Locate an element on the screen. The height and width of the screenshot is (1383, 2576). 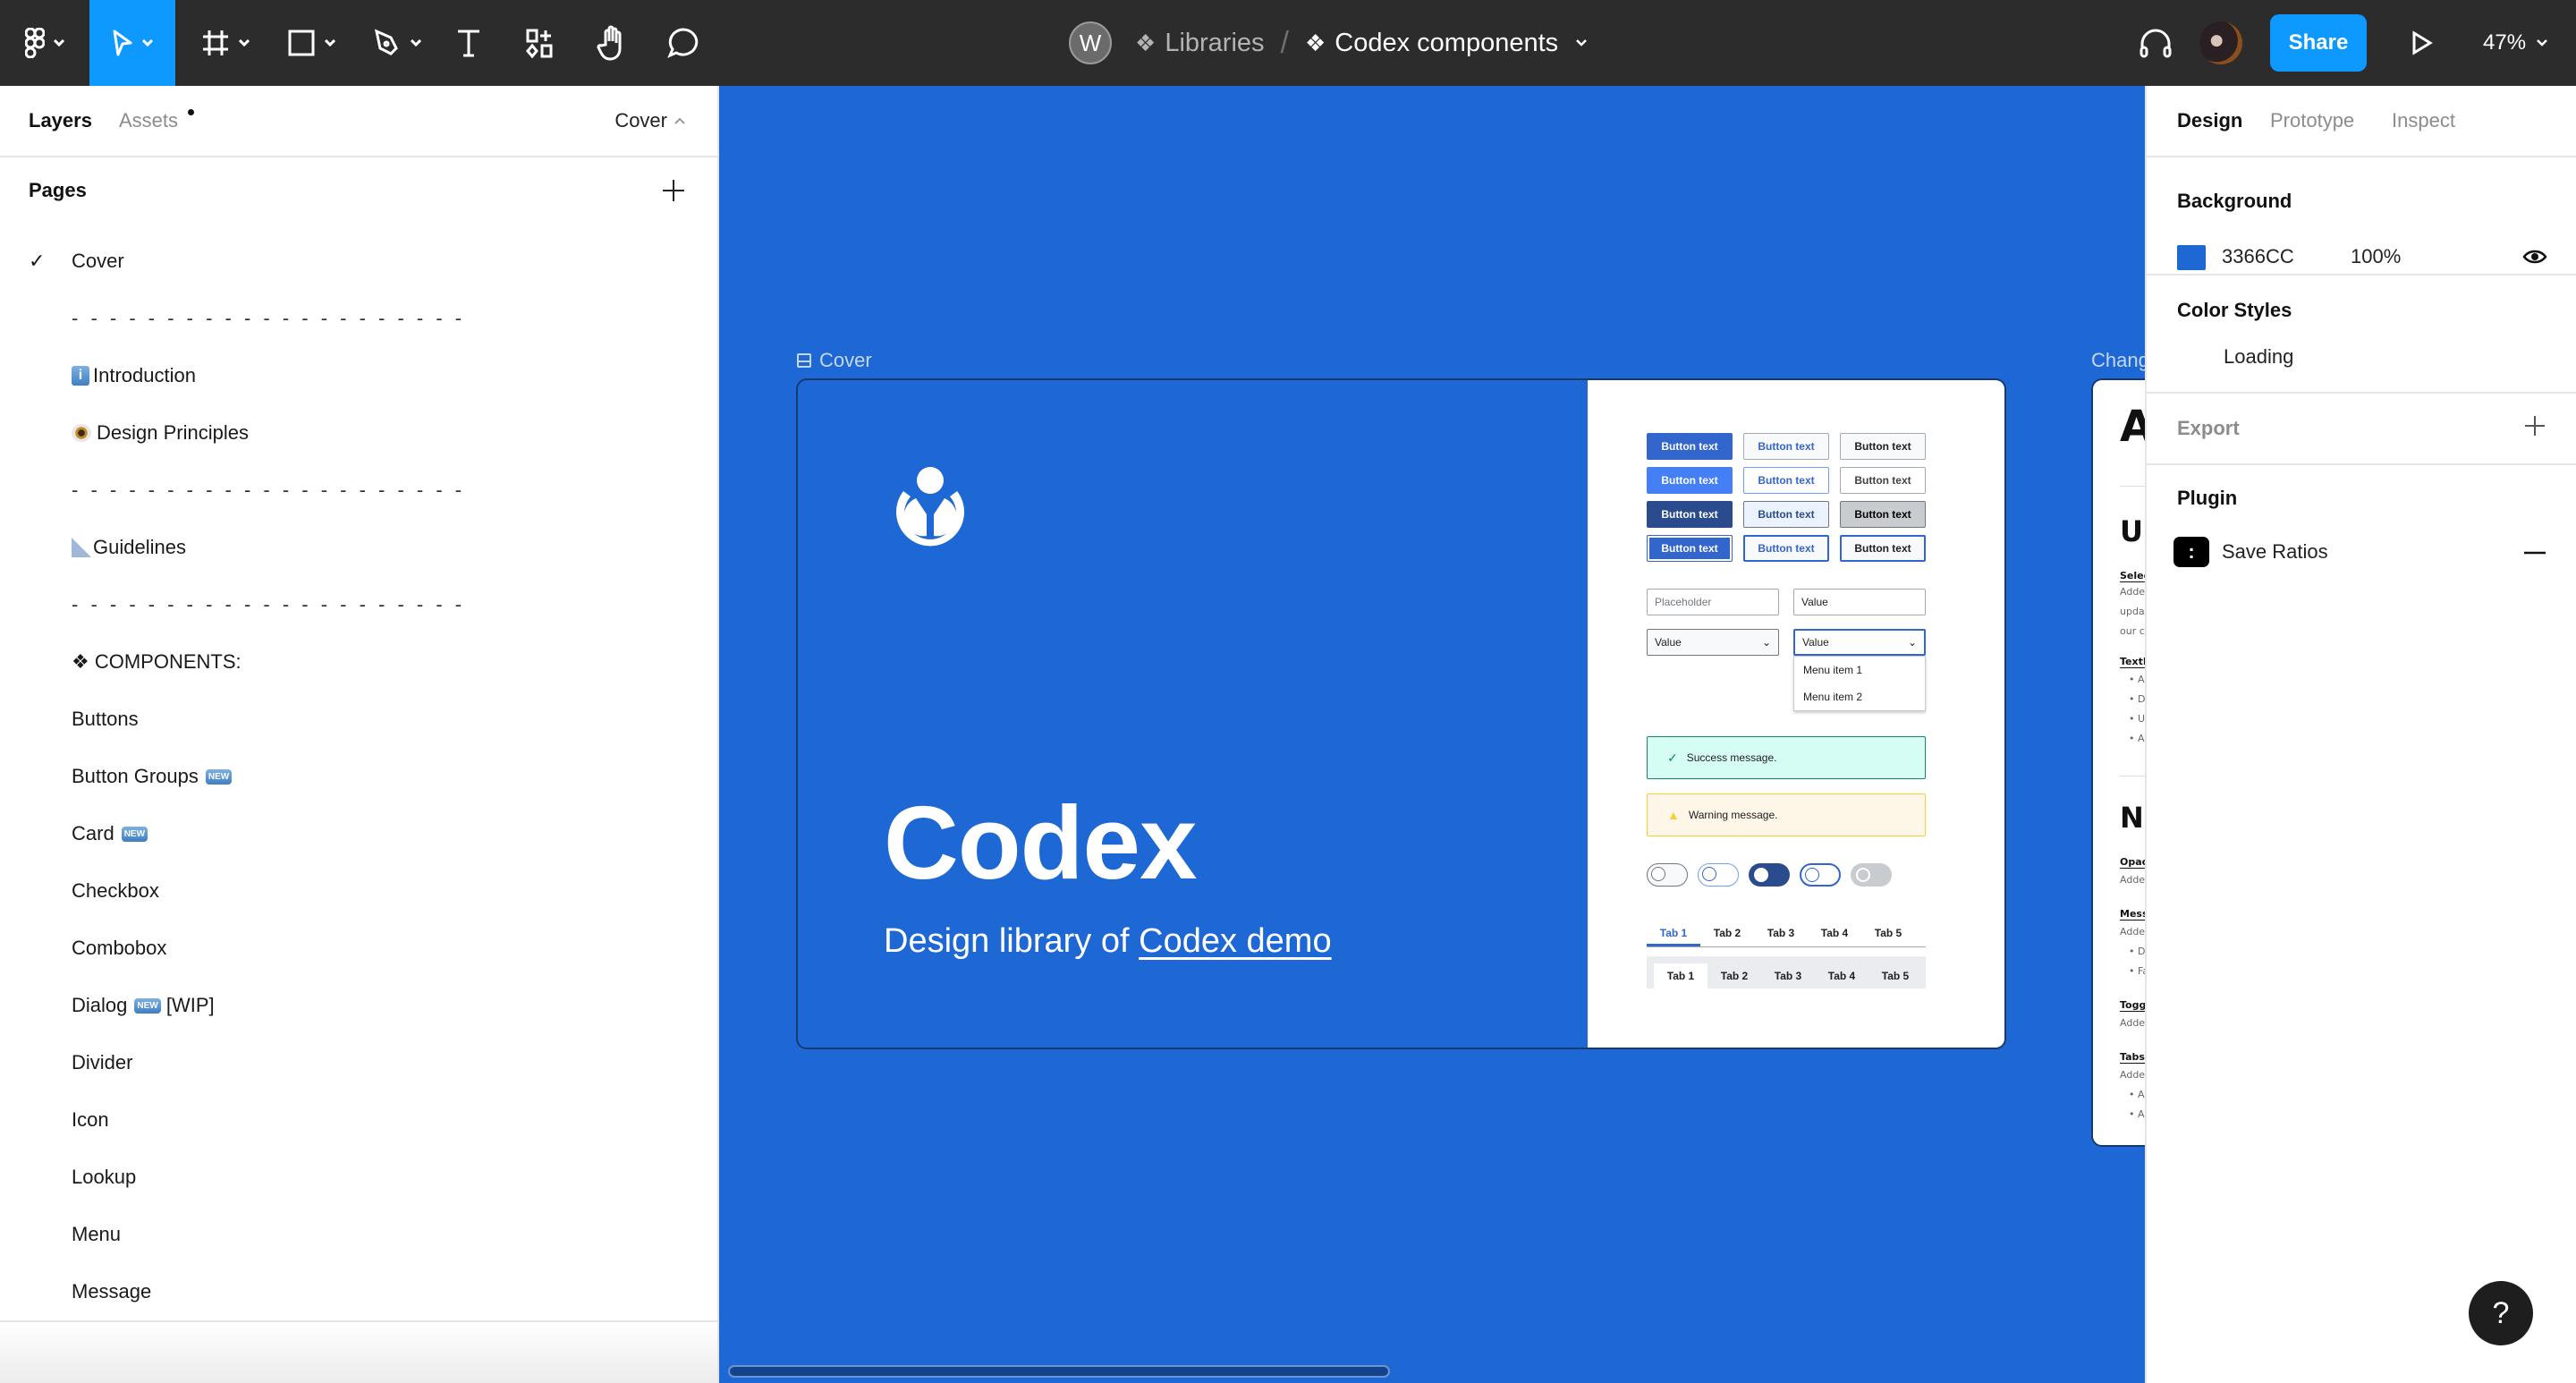
comment-icon is located at coordinates (683, 43).